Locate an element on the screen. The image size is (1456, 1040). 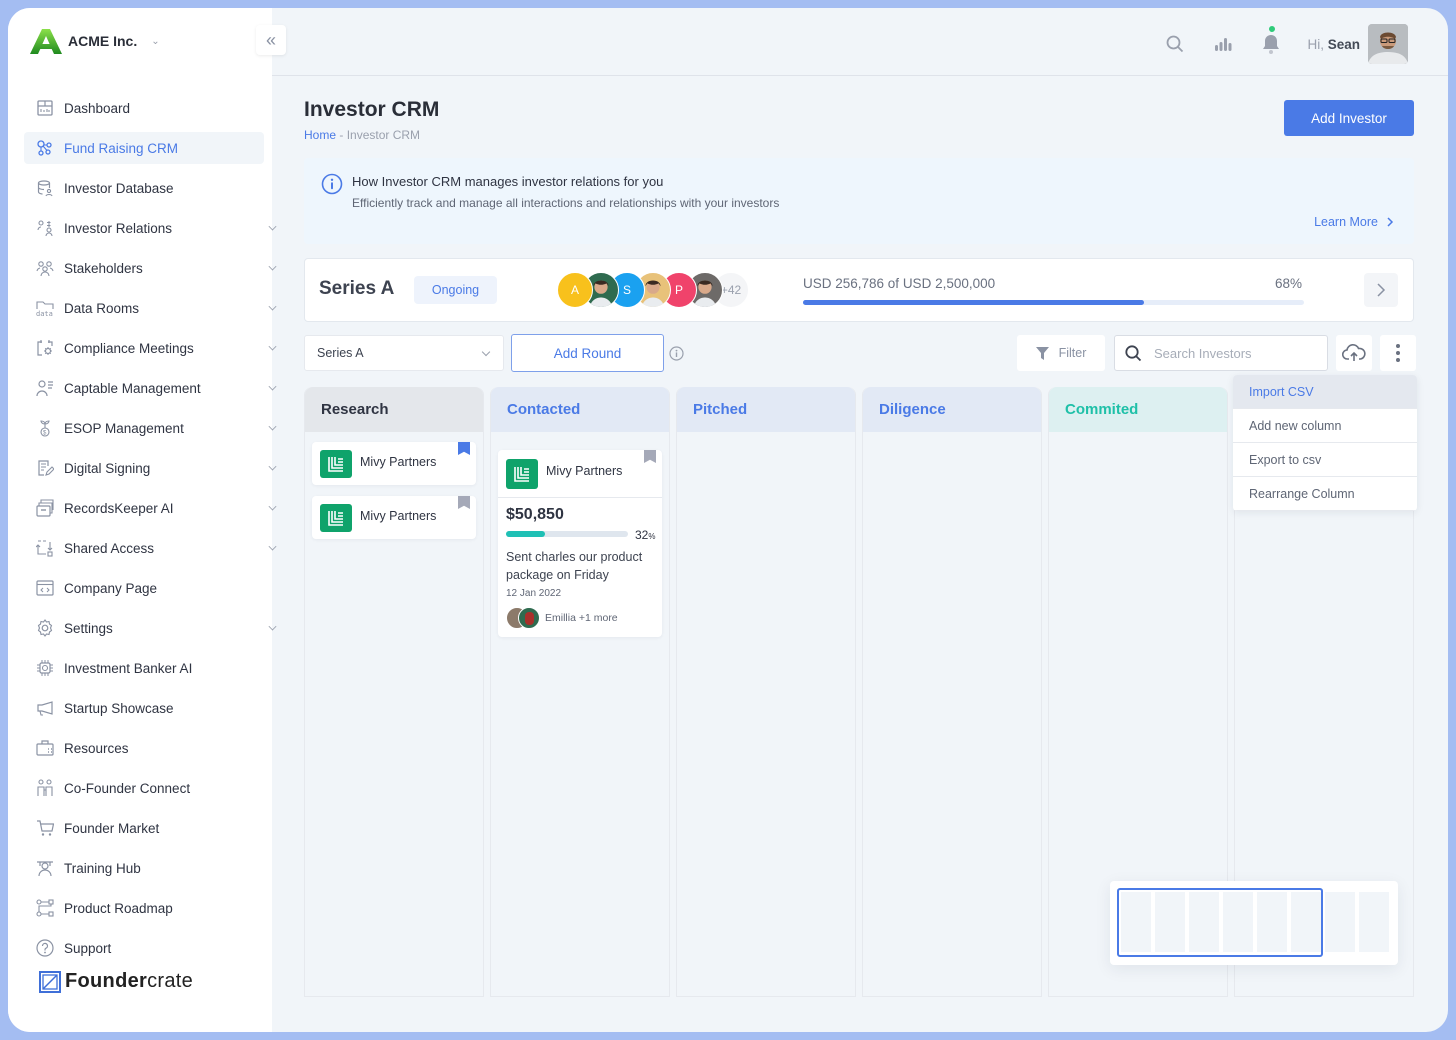
sidebar-item-dashboard: Dashboard is located at coordinates (144, 108).